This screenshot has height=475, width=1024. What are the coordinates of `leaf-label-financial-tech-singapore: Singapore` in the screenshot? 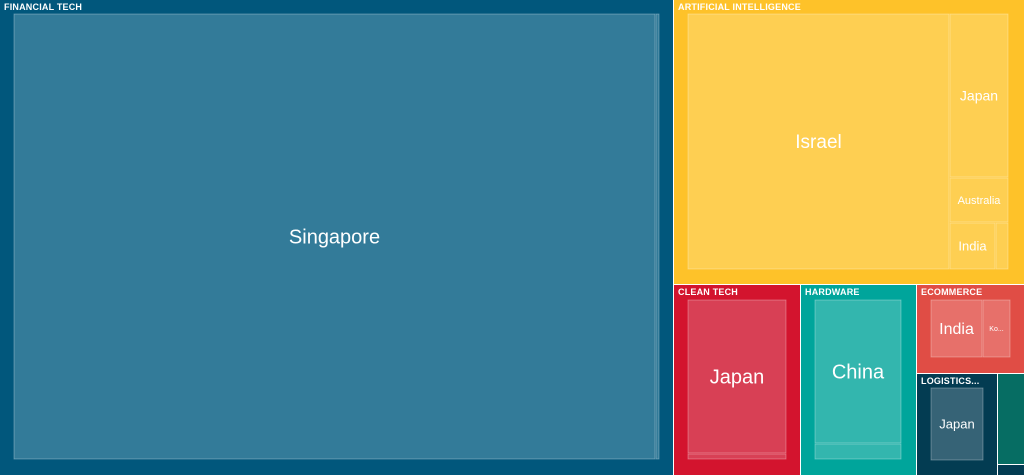 It's located at (334, 238).